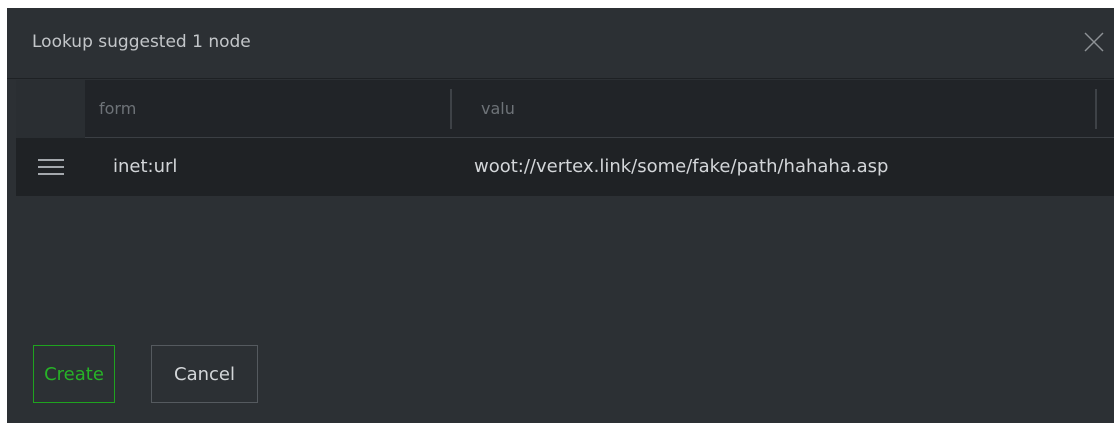 This screenshot has width=1114, height=423. Describe the element at coordinates (451, 109) in the screenshot. I see `column-resizer-form` at that location.